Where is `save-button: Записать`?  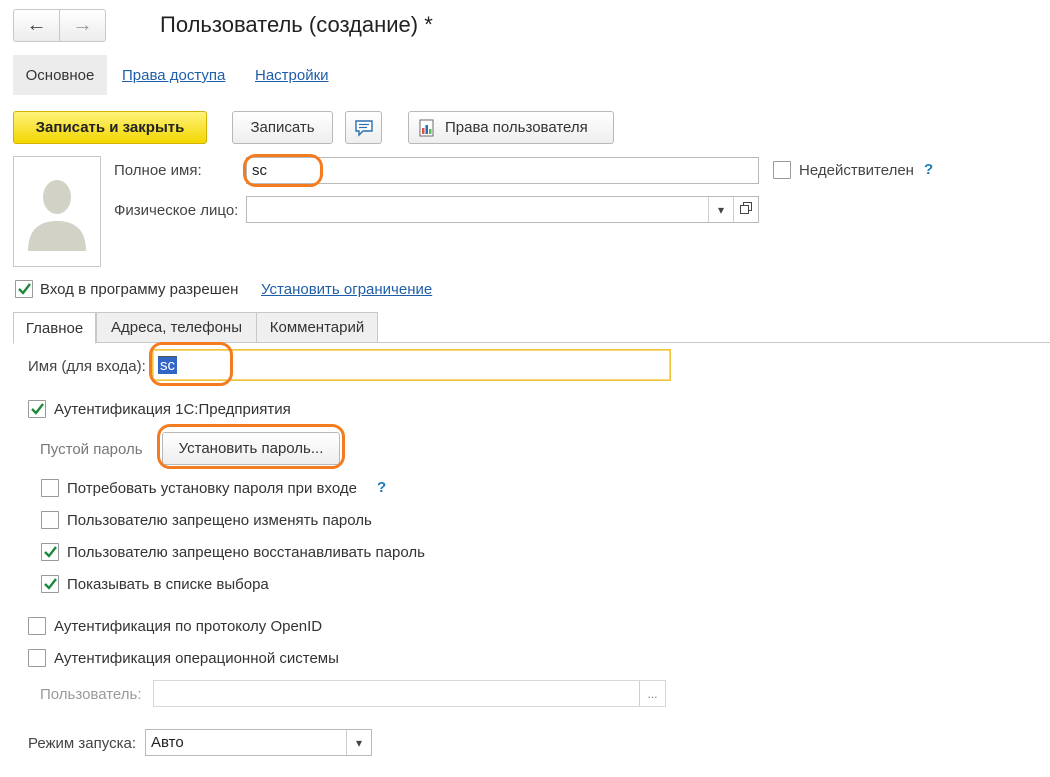
save-button: Записать is located at coordinates (282, 127).